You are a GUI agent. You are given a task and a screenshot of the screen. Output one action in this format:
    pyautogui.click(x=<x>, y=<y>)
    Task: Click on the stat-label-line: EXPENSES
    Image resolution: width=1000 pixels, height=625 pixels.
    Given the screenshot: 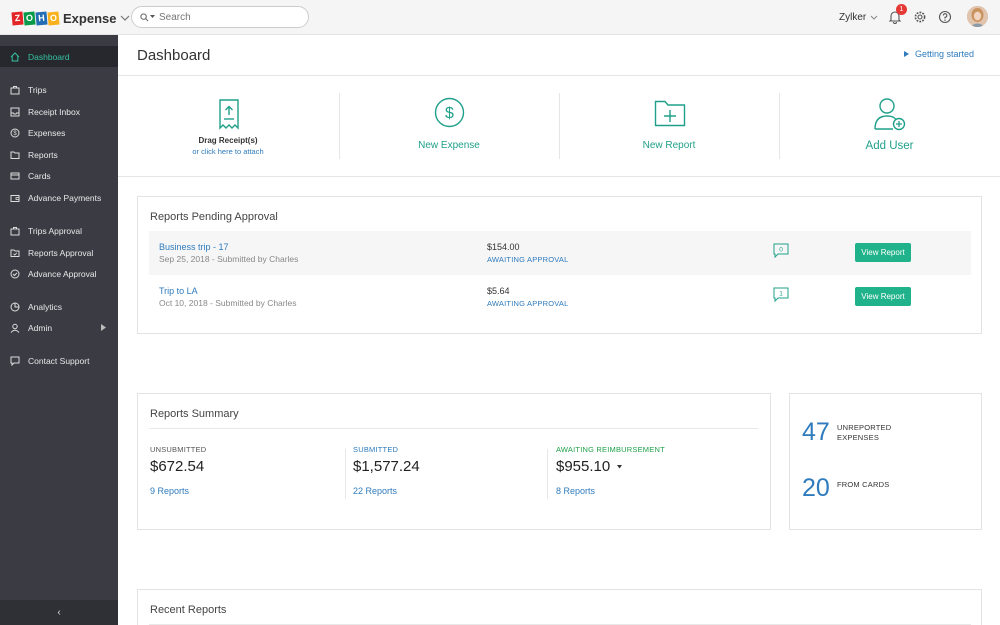 What is the action you would take?
    pyautogui.click(x=858, y=437)
    